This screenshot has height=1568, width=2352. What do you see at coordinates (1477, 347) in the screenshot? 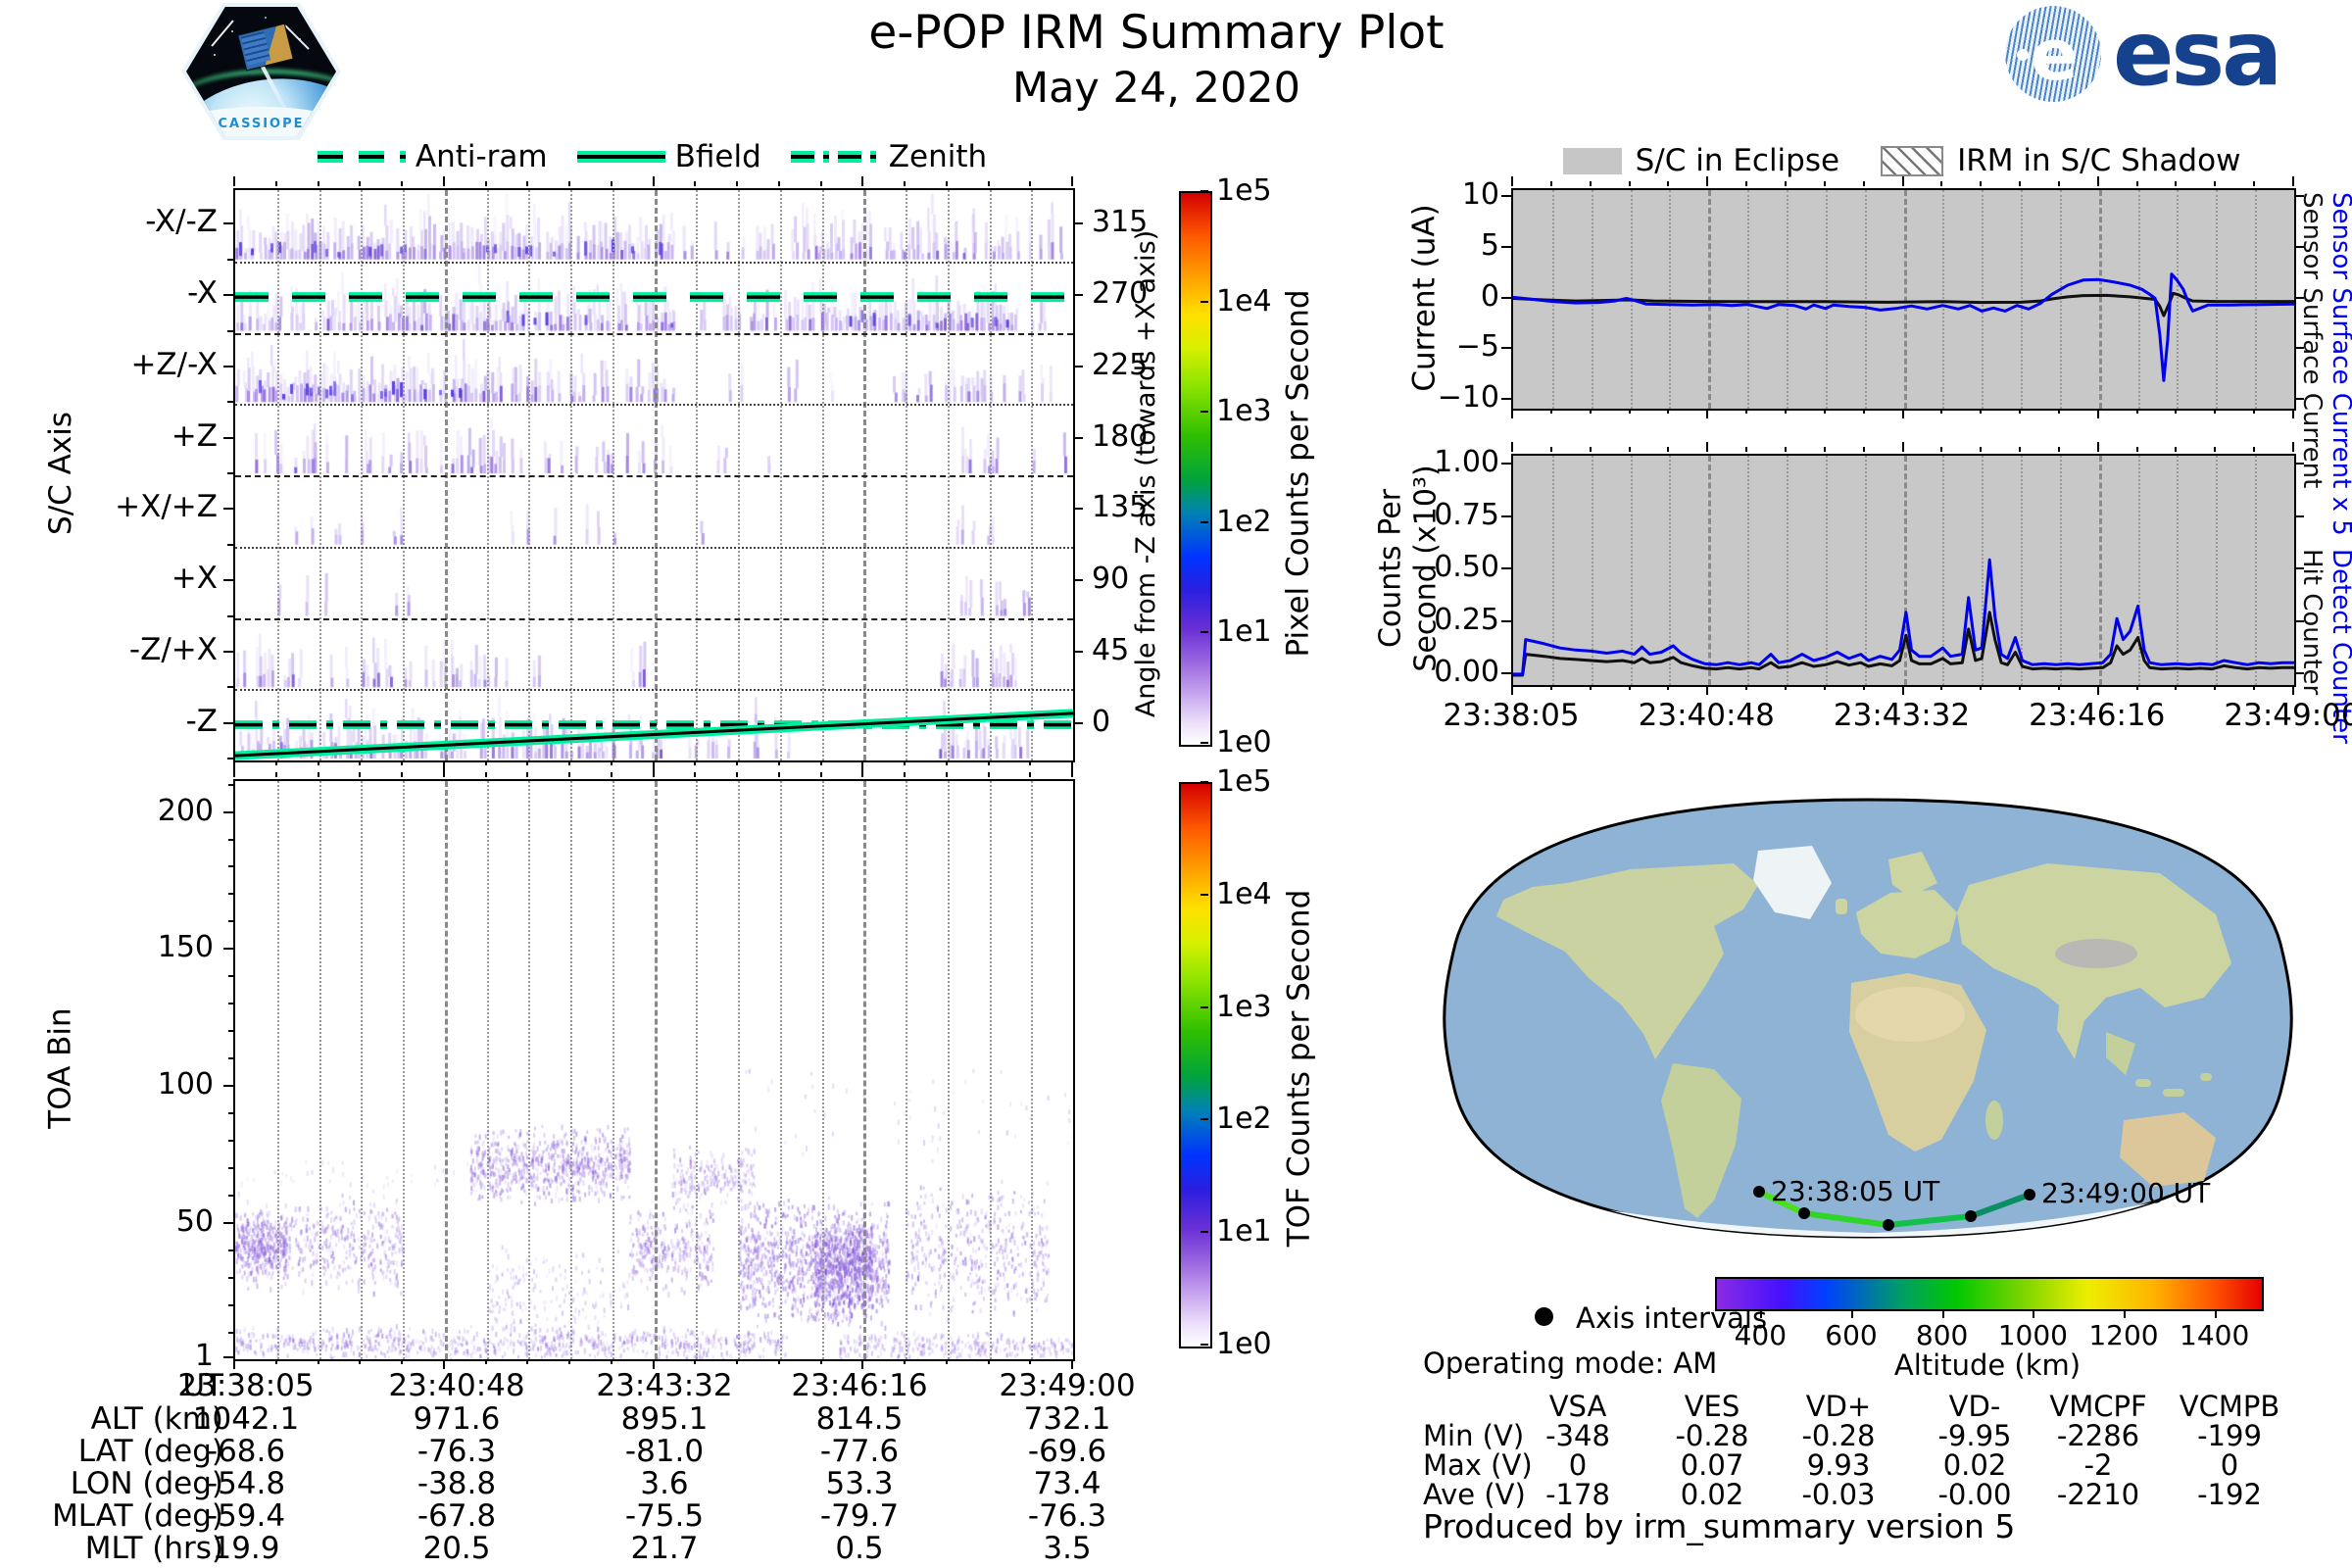
I see `current-tick-label: −5` at bounding box center [1477, 347].